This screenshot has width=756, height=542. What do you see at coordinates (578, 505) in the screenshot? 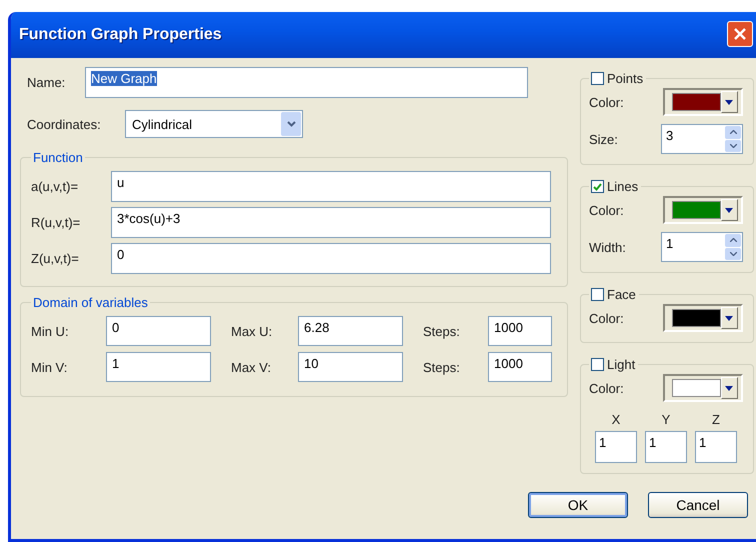
I see `dialog-button: OK` at bounding box center [578, 505].